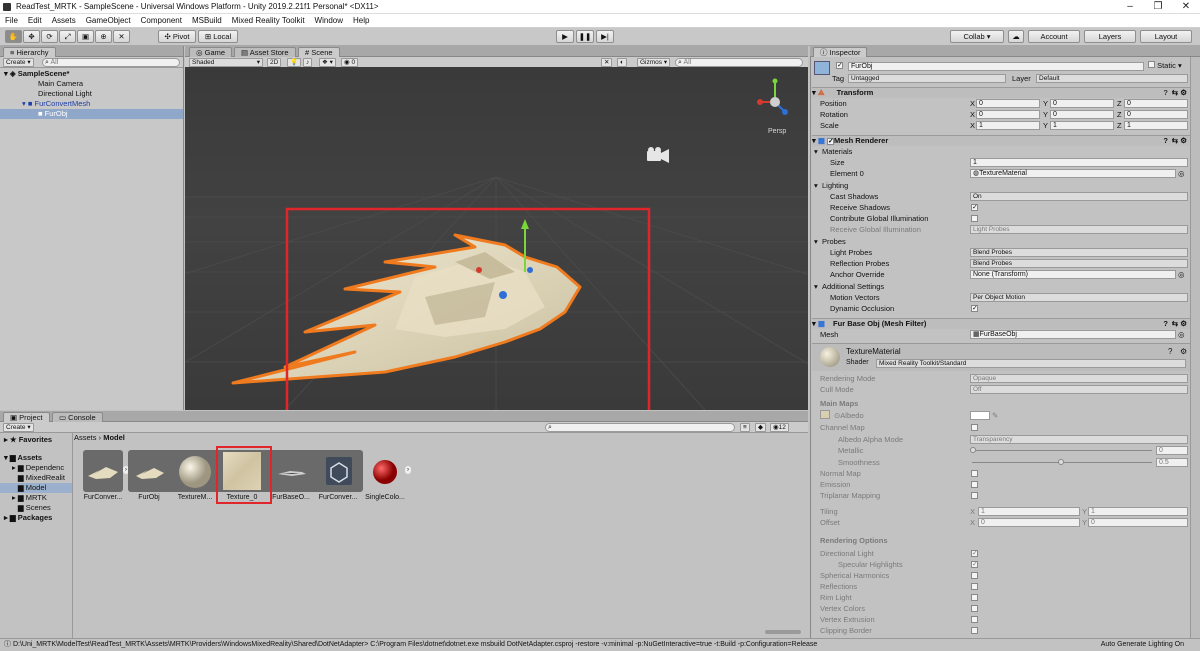  I want to click on maximize-button: ❐, so click(1158, 6).